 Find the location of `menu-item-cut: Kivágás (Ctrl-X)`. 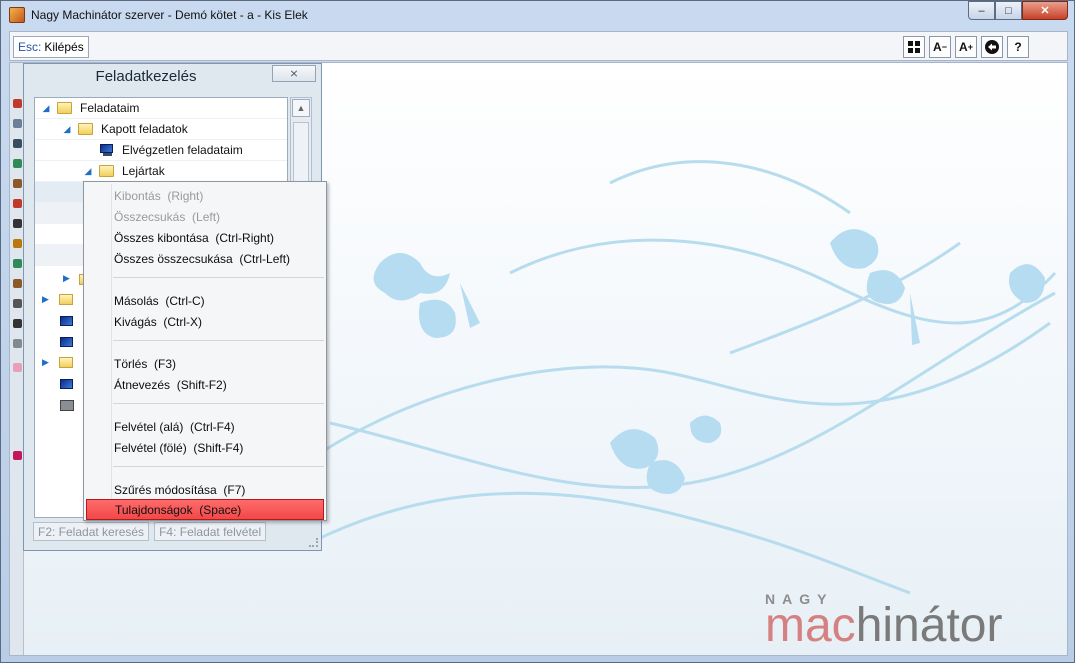

menu-item-cut: Kivágás (Ctrl-X) is located at coordinates (205, 321).